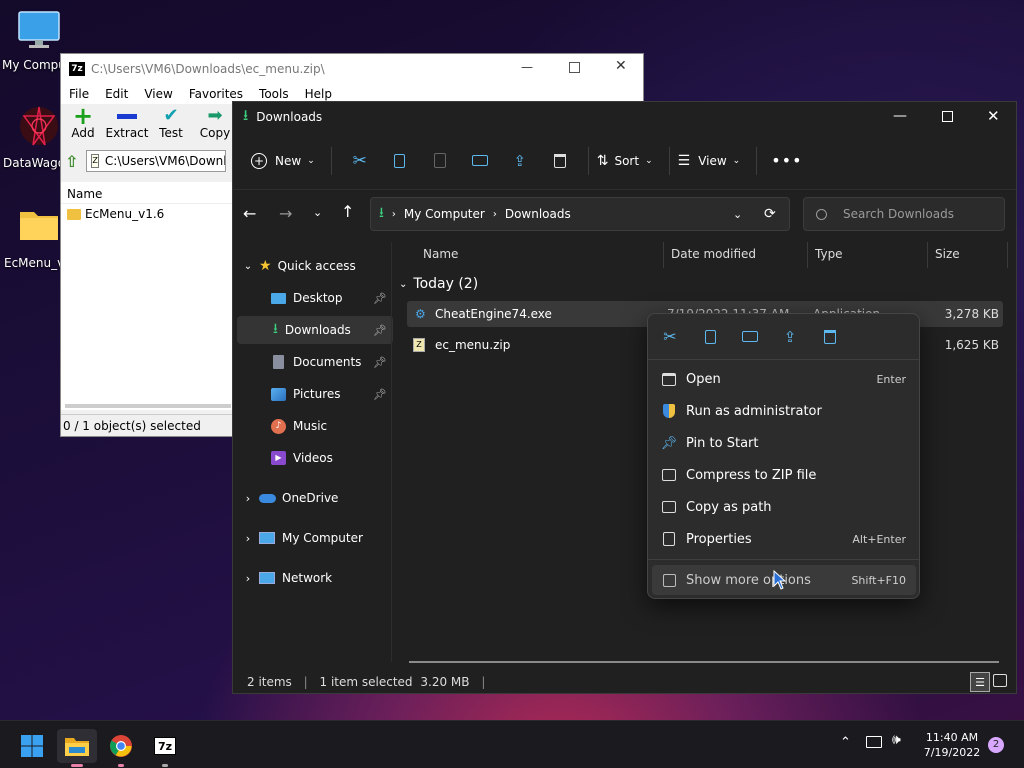 This screenshot has height=768, width=1024. Describe the element at coordinates (165, 748) in the screenshot. I see `taskbar-7zip: 7z` at that location.